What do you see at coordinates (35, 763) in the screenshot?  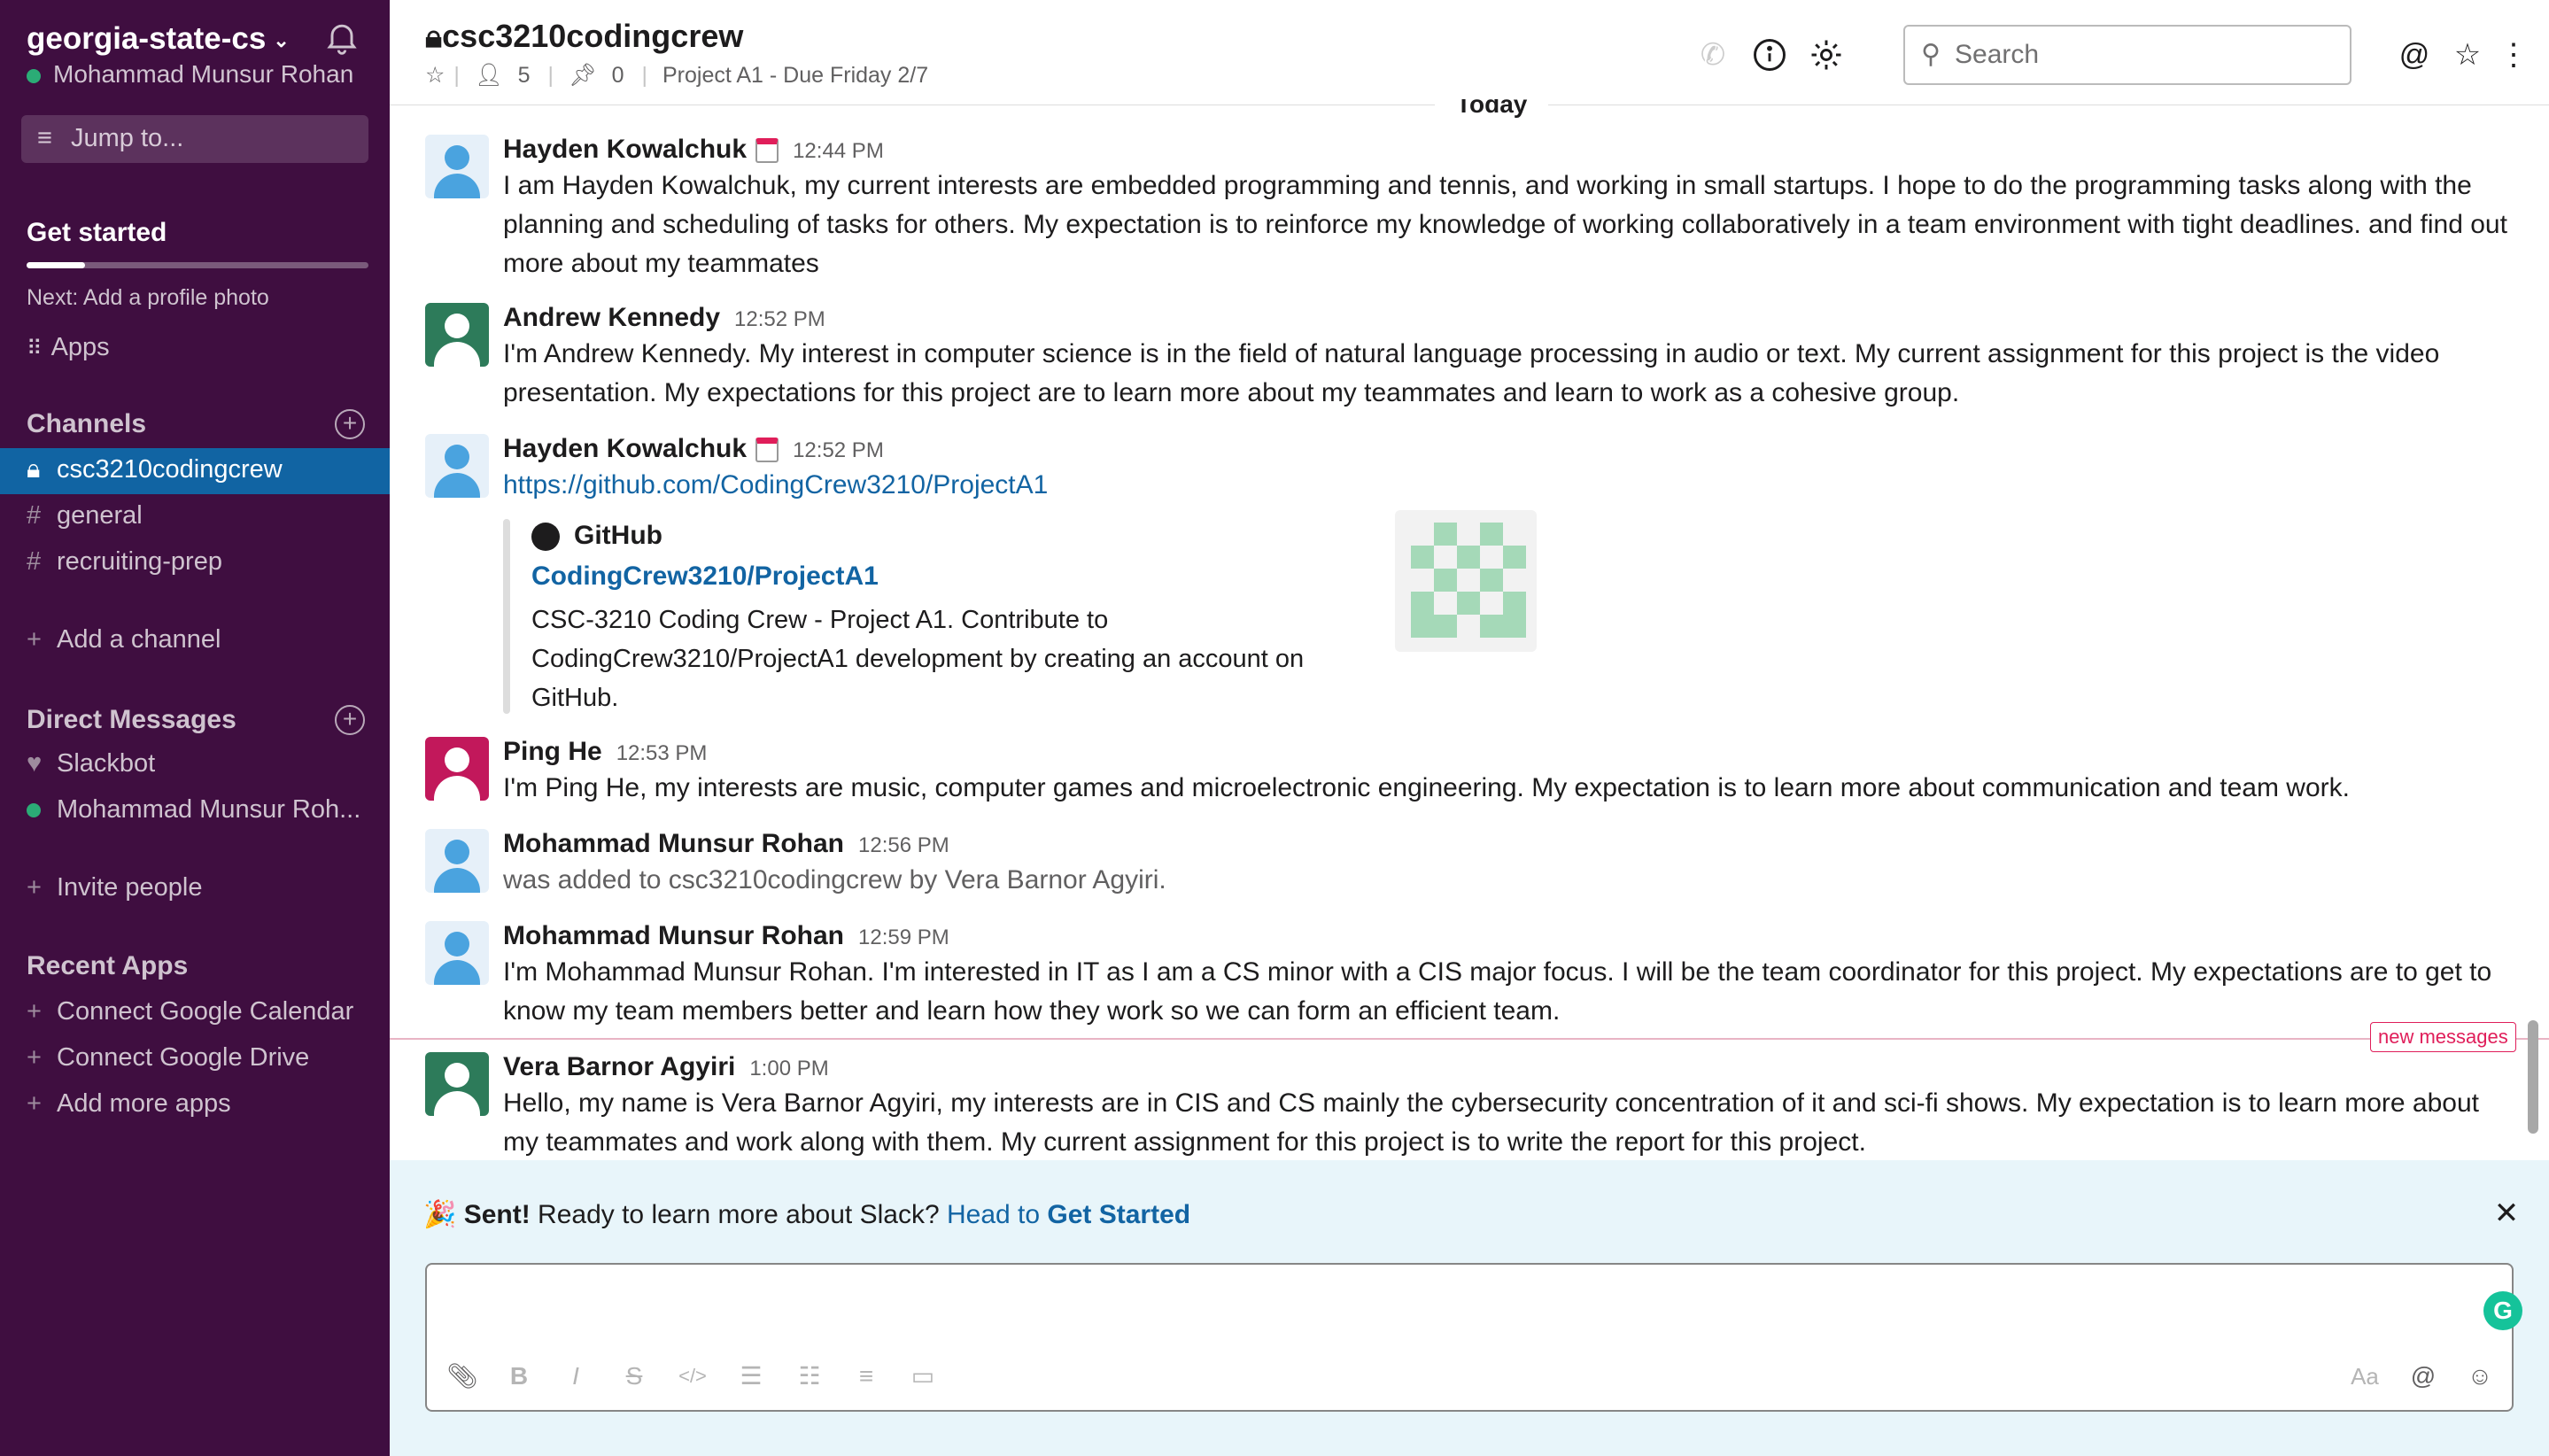 I see `heart-icon: ♥` at bounding box center [35, 763].